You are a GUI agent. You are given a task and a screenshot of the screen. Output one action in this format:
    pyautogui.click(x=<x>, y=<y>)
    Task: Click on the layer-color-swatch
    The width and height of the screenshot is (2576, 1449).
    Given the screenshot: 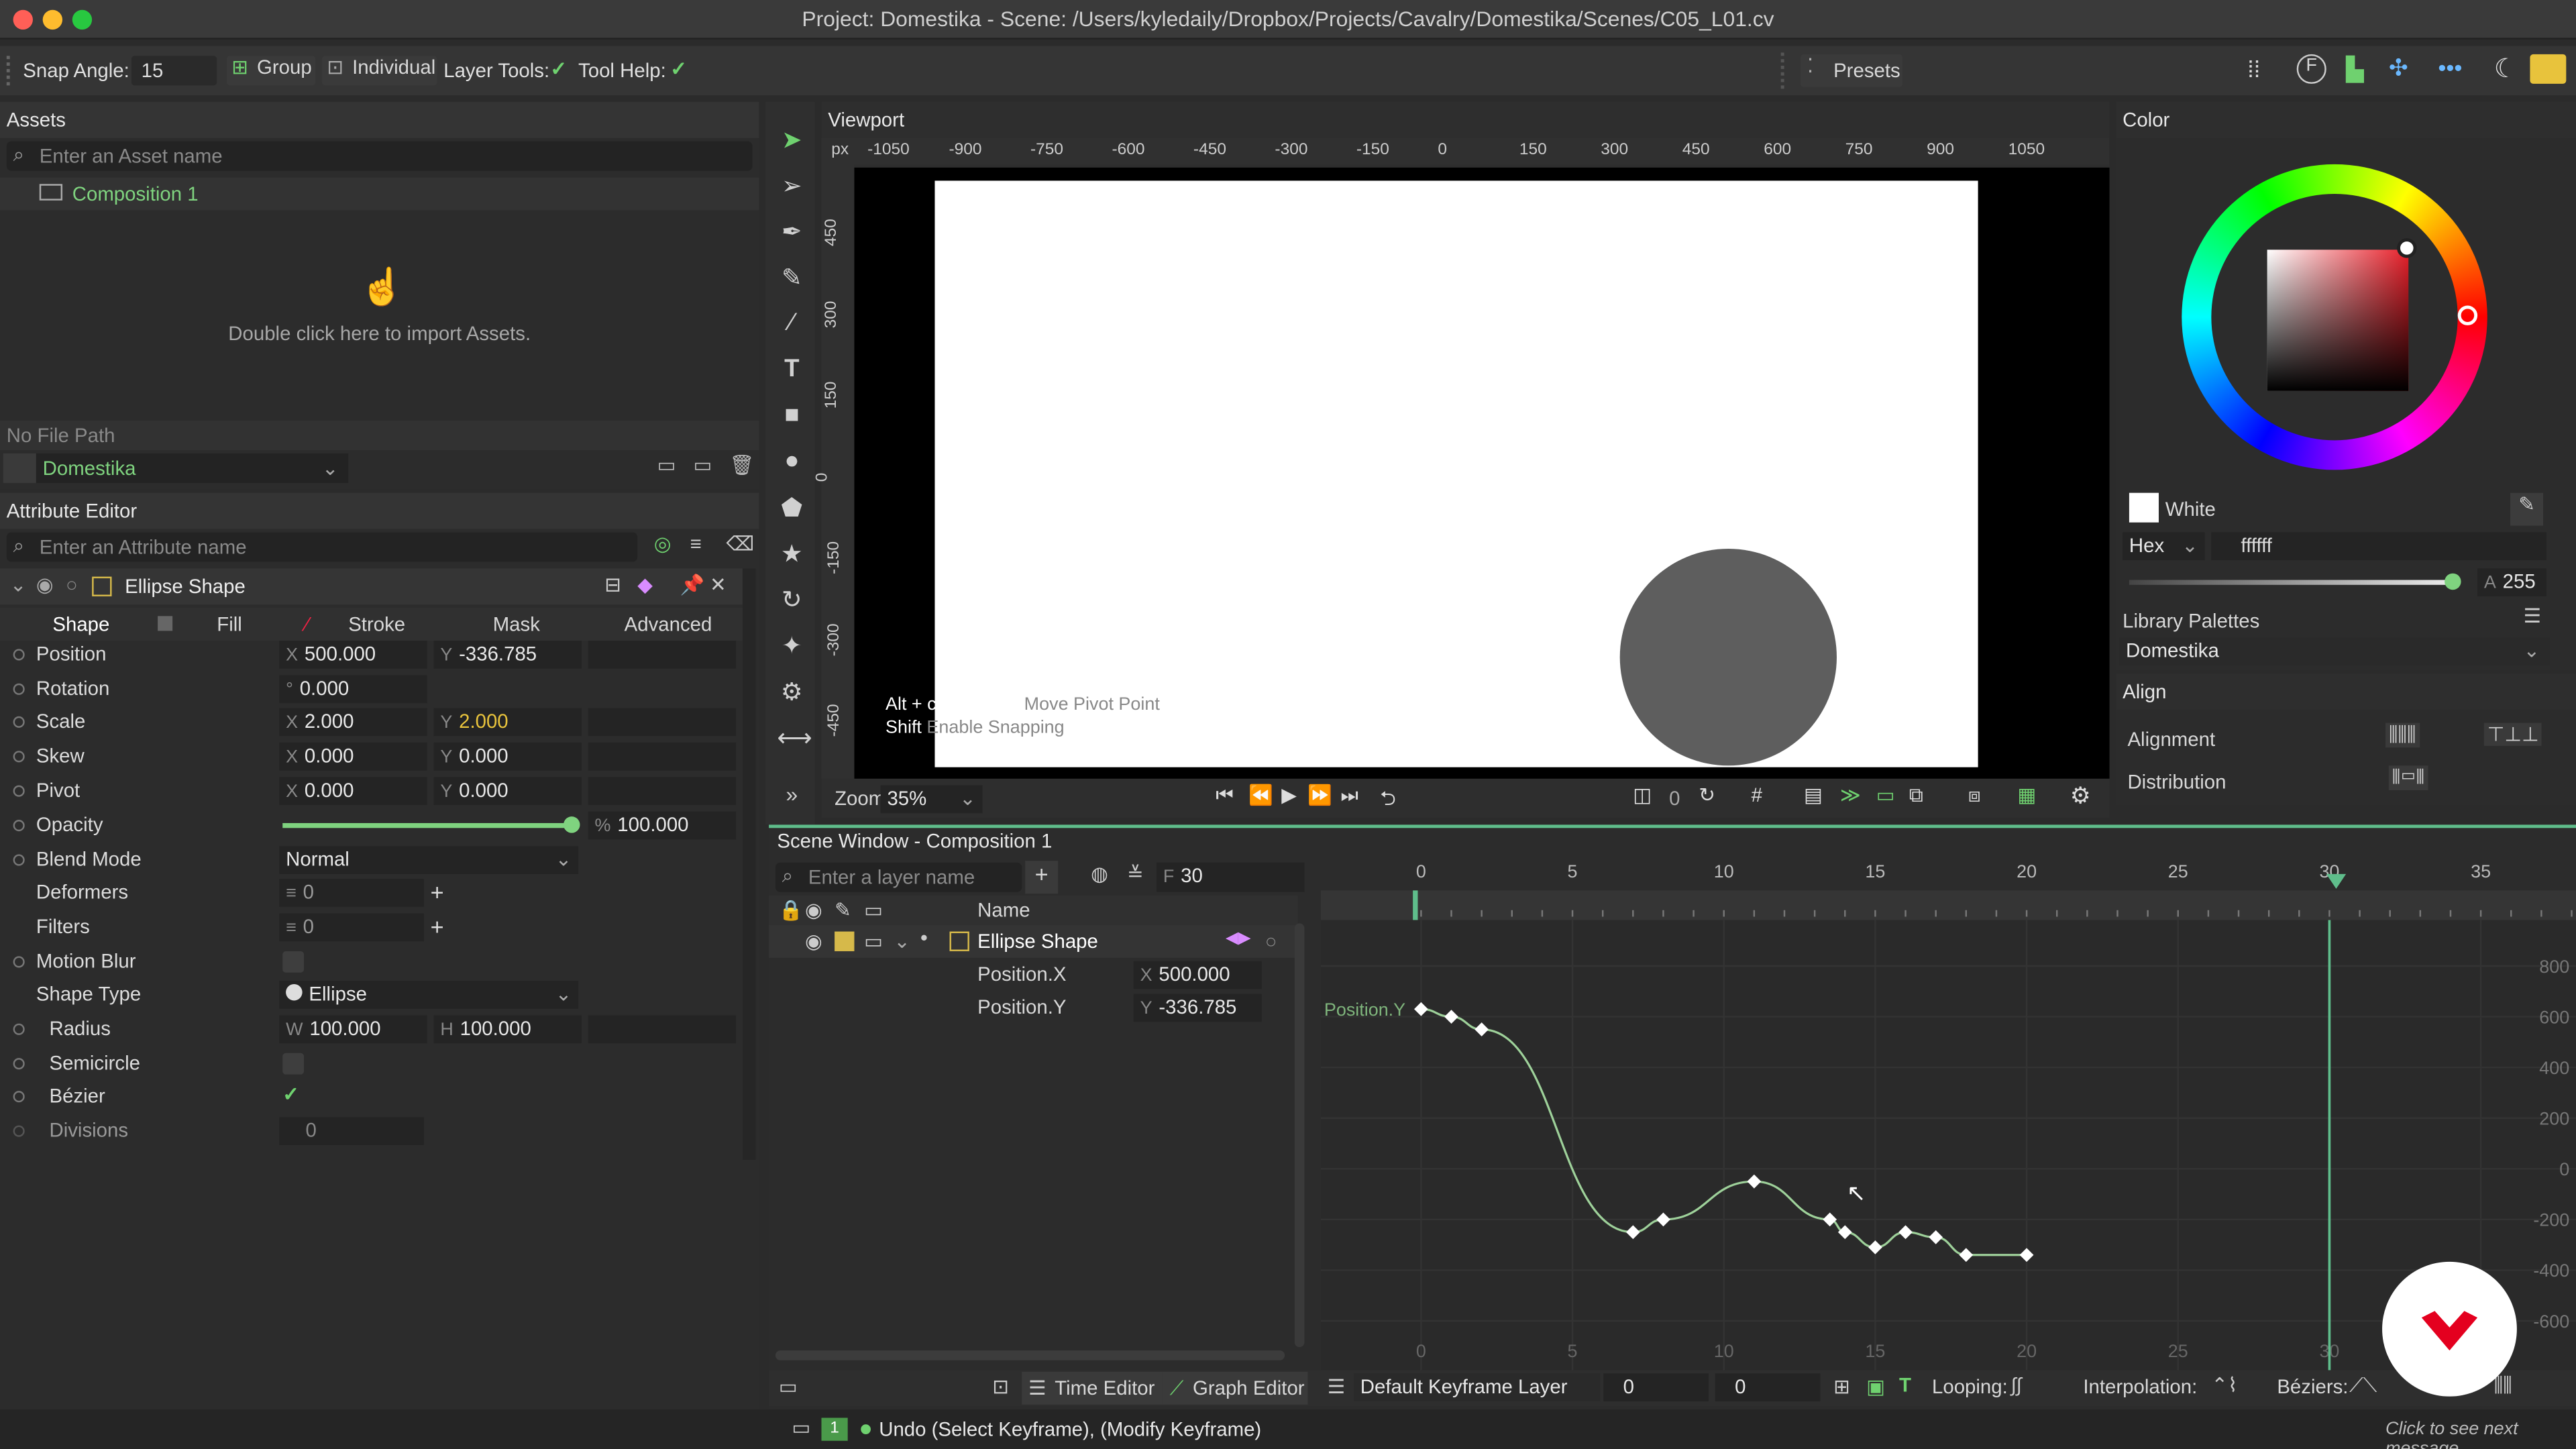 What is the action you would take?
    pyautogui.click(x=845, y=941)
    